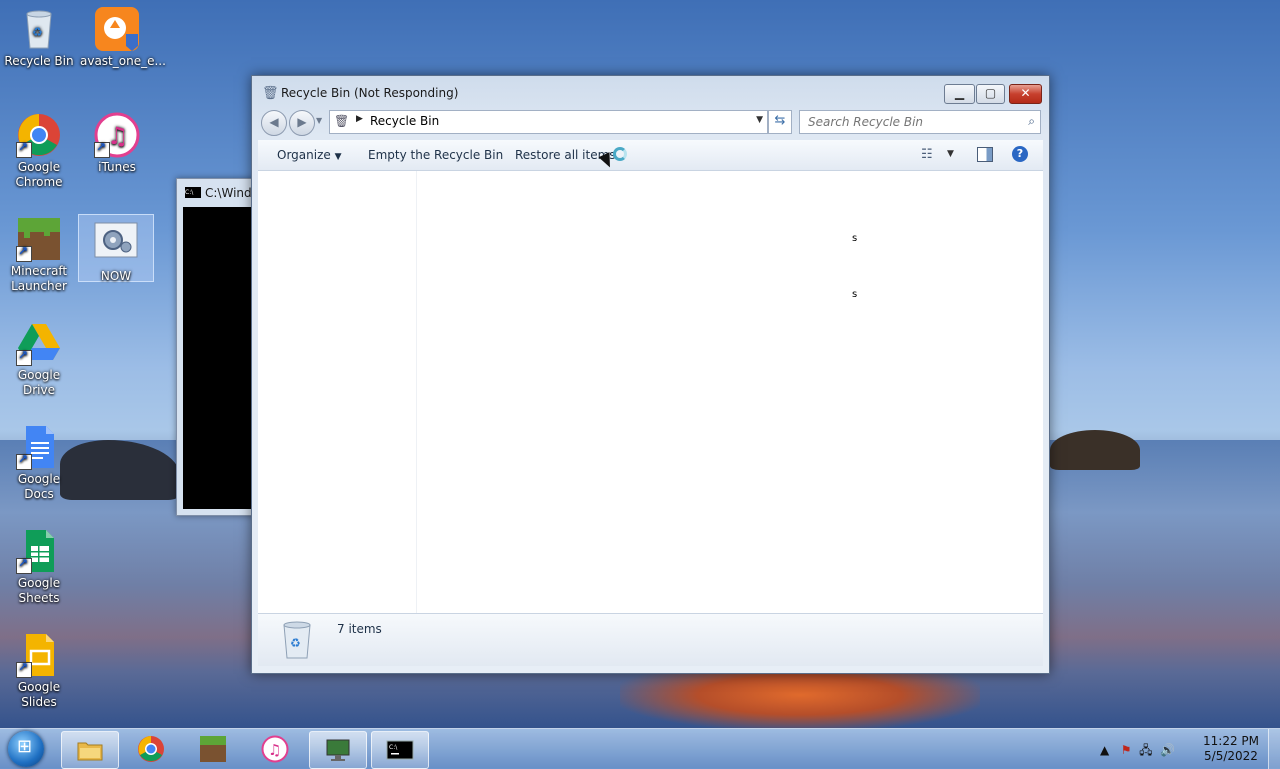 This screenshot has height=769, width=1280. Describe the element at coordinates (1020, 154) in the screenshot. I see `help-icon: ?` at that location.